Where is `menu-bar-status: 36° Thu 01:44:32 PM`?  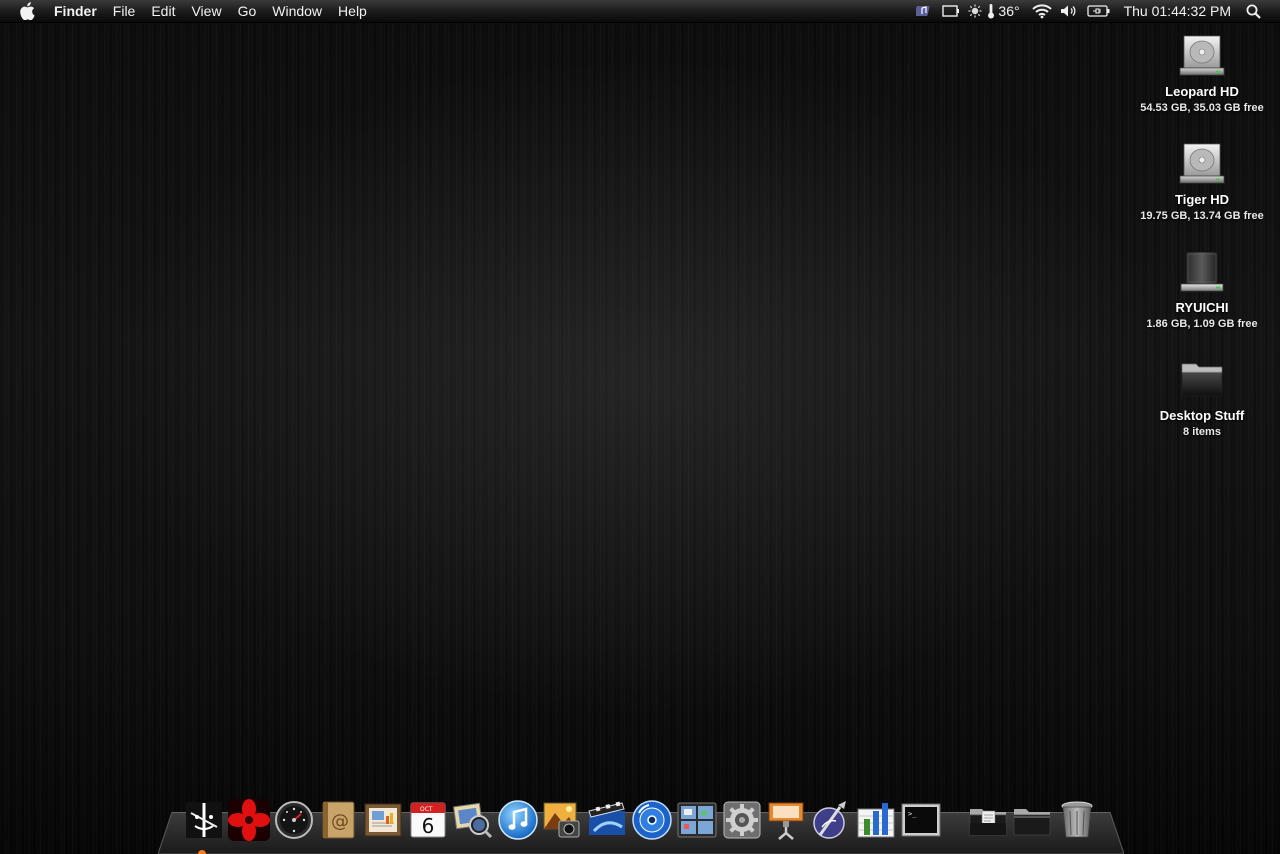 menu-bar-status: 36° Thu 01:44:32 PM is located at coordinates (1095, 11).